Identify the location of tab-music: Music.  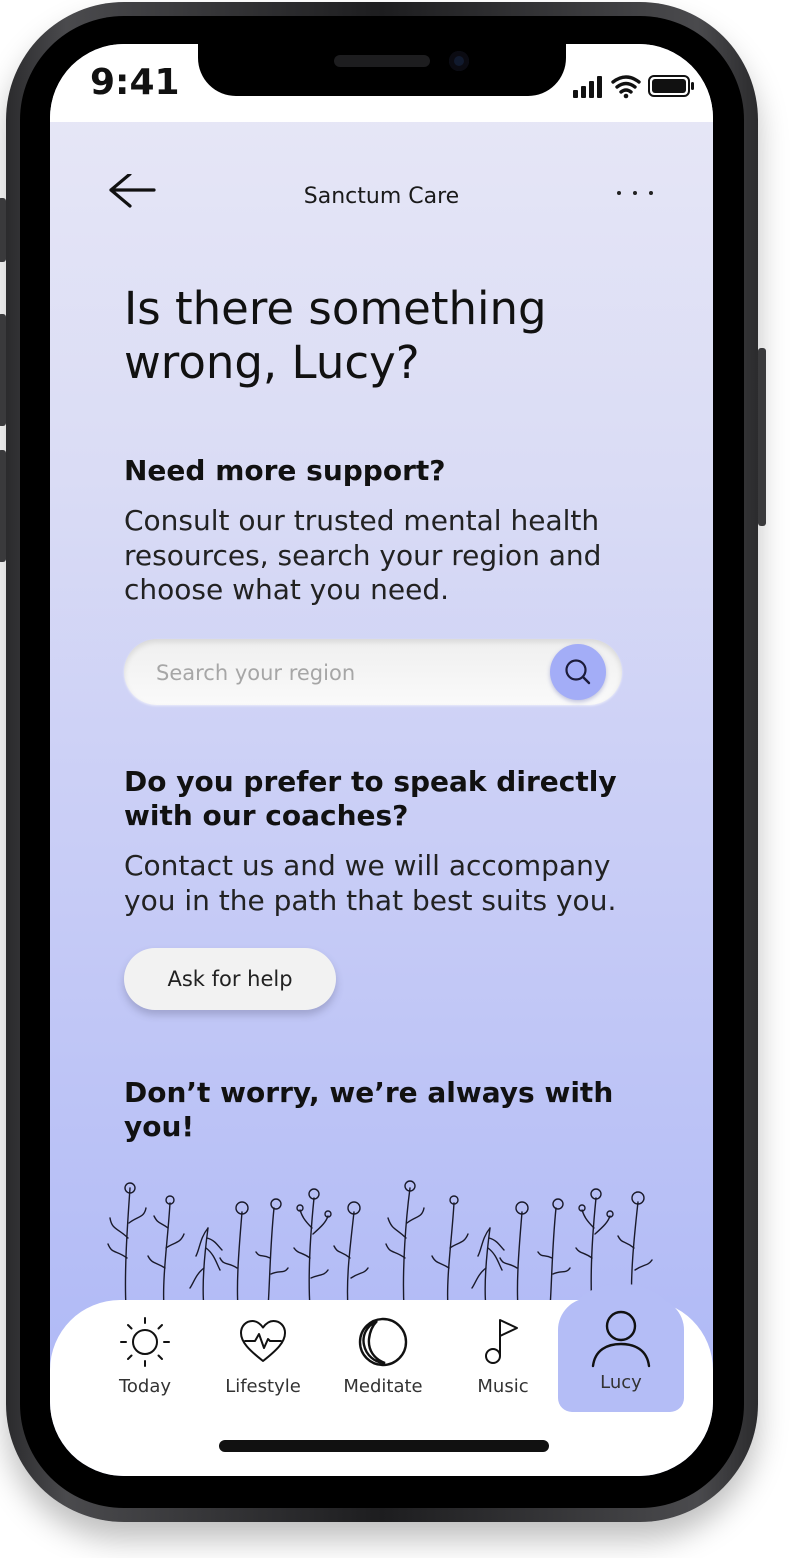
(503, 1373).